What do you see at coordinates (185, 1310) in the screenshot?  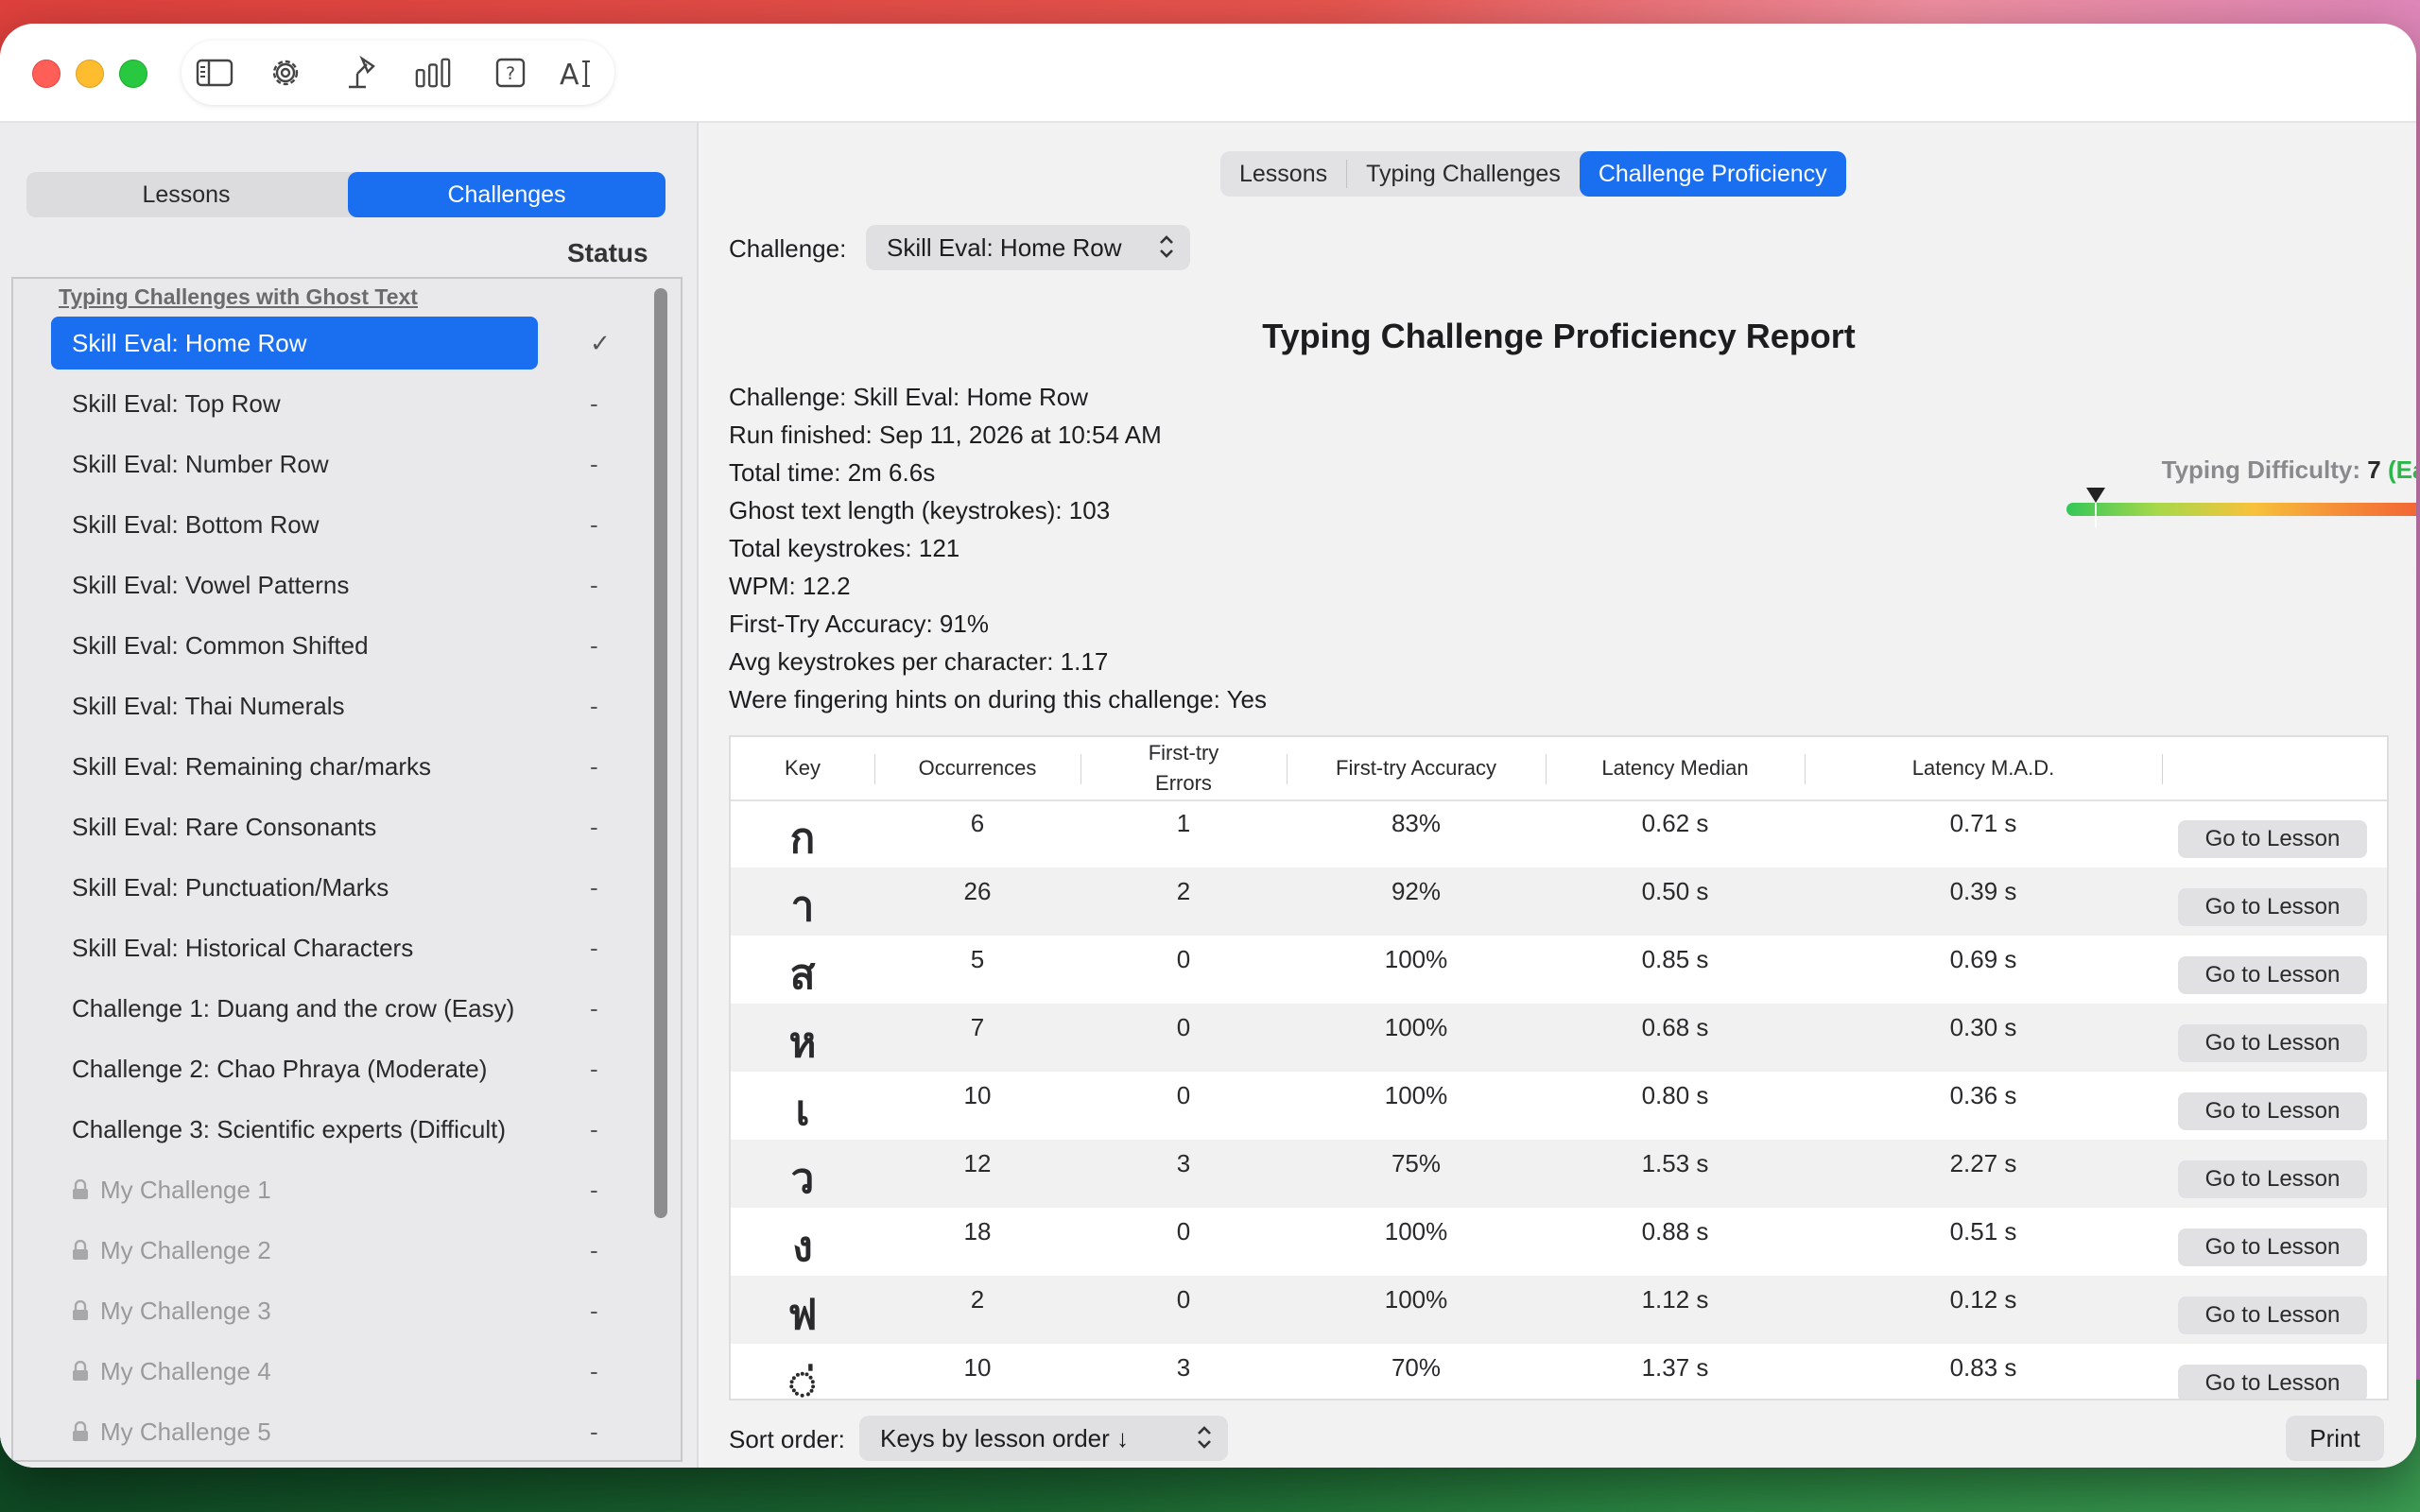 I see `list-item-label: My Challenge 3` at bounding box center [185, 1310].